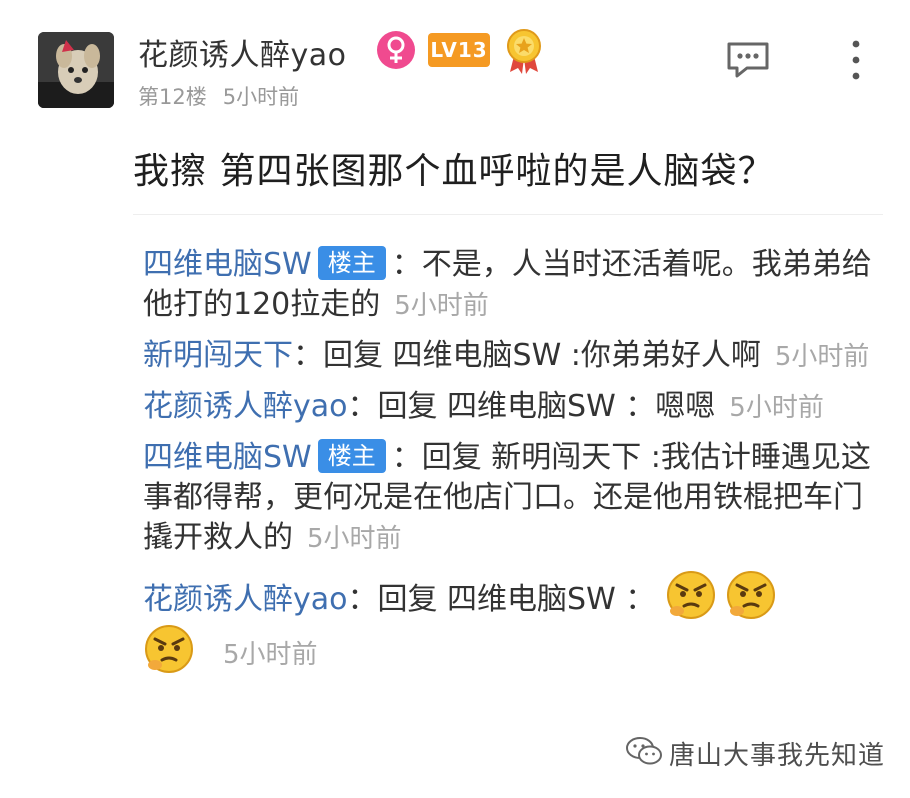  What do you see at coordinates (531, 406) in the screenshot?
I see `reply-text: ：回复 四维电脑SW ：嗯嗯` at bounding box center [531, 406].